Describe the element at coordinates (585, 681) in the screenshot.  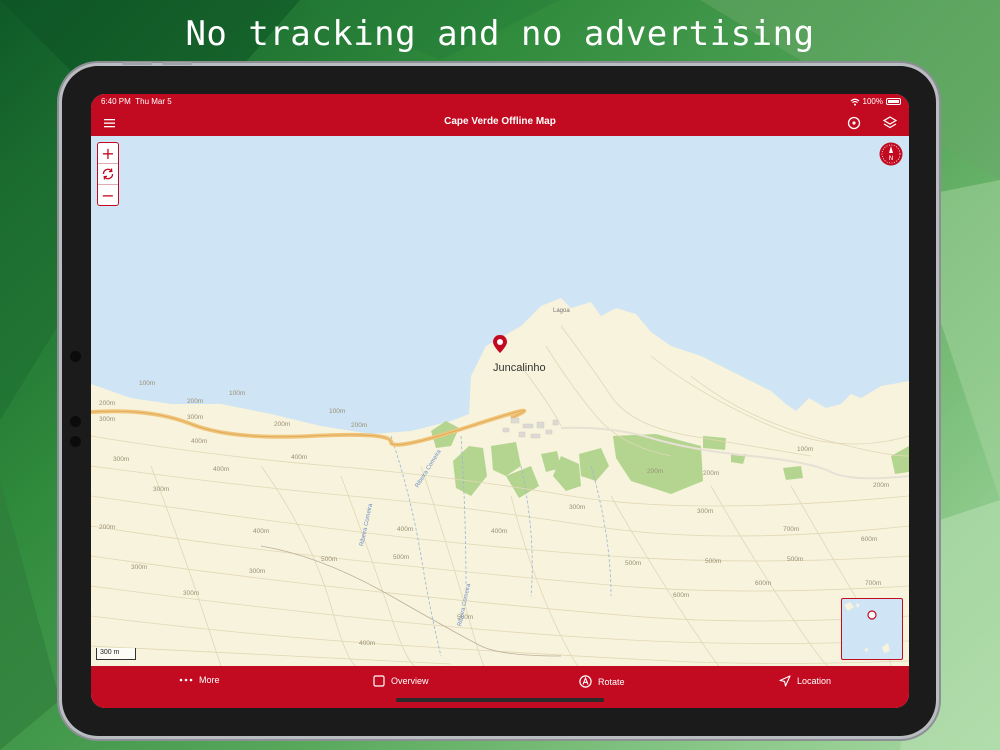
I see `compass-a-icon` at that location.